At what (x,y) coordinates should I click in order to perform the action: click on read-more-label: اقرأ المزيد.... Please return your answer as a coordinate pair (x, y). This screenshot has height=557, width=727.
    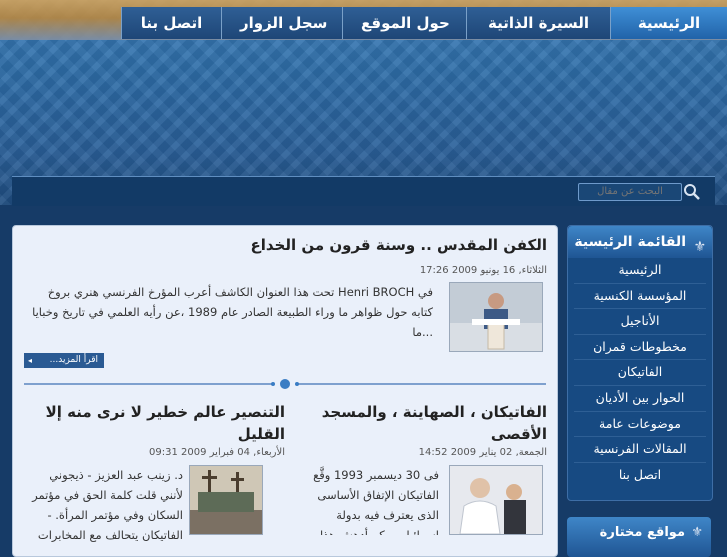
    Looking at the image, I should click on (73, 360).